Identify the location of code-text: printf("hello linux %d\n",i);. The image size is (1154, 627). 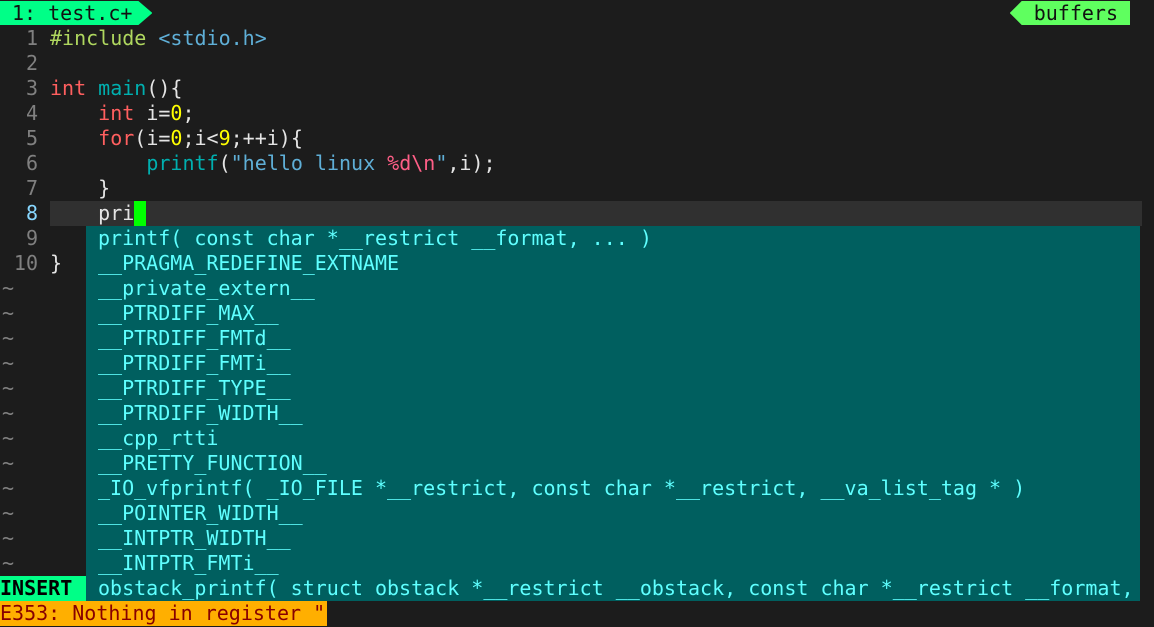
(273, 163).